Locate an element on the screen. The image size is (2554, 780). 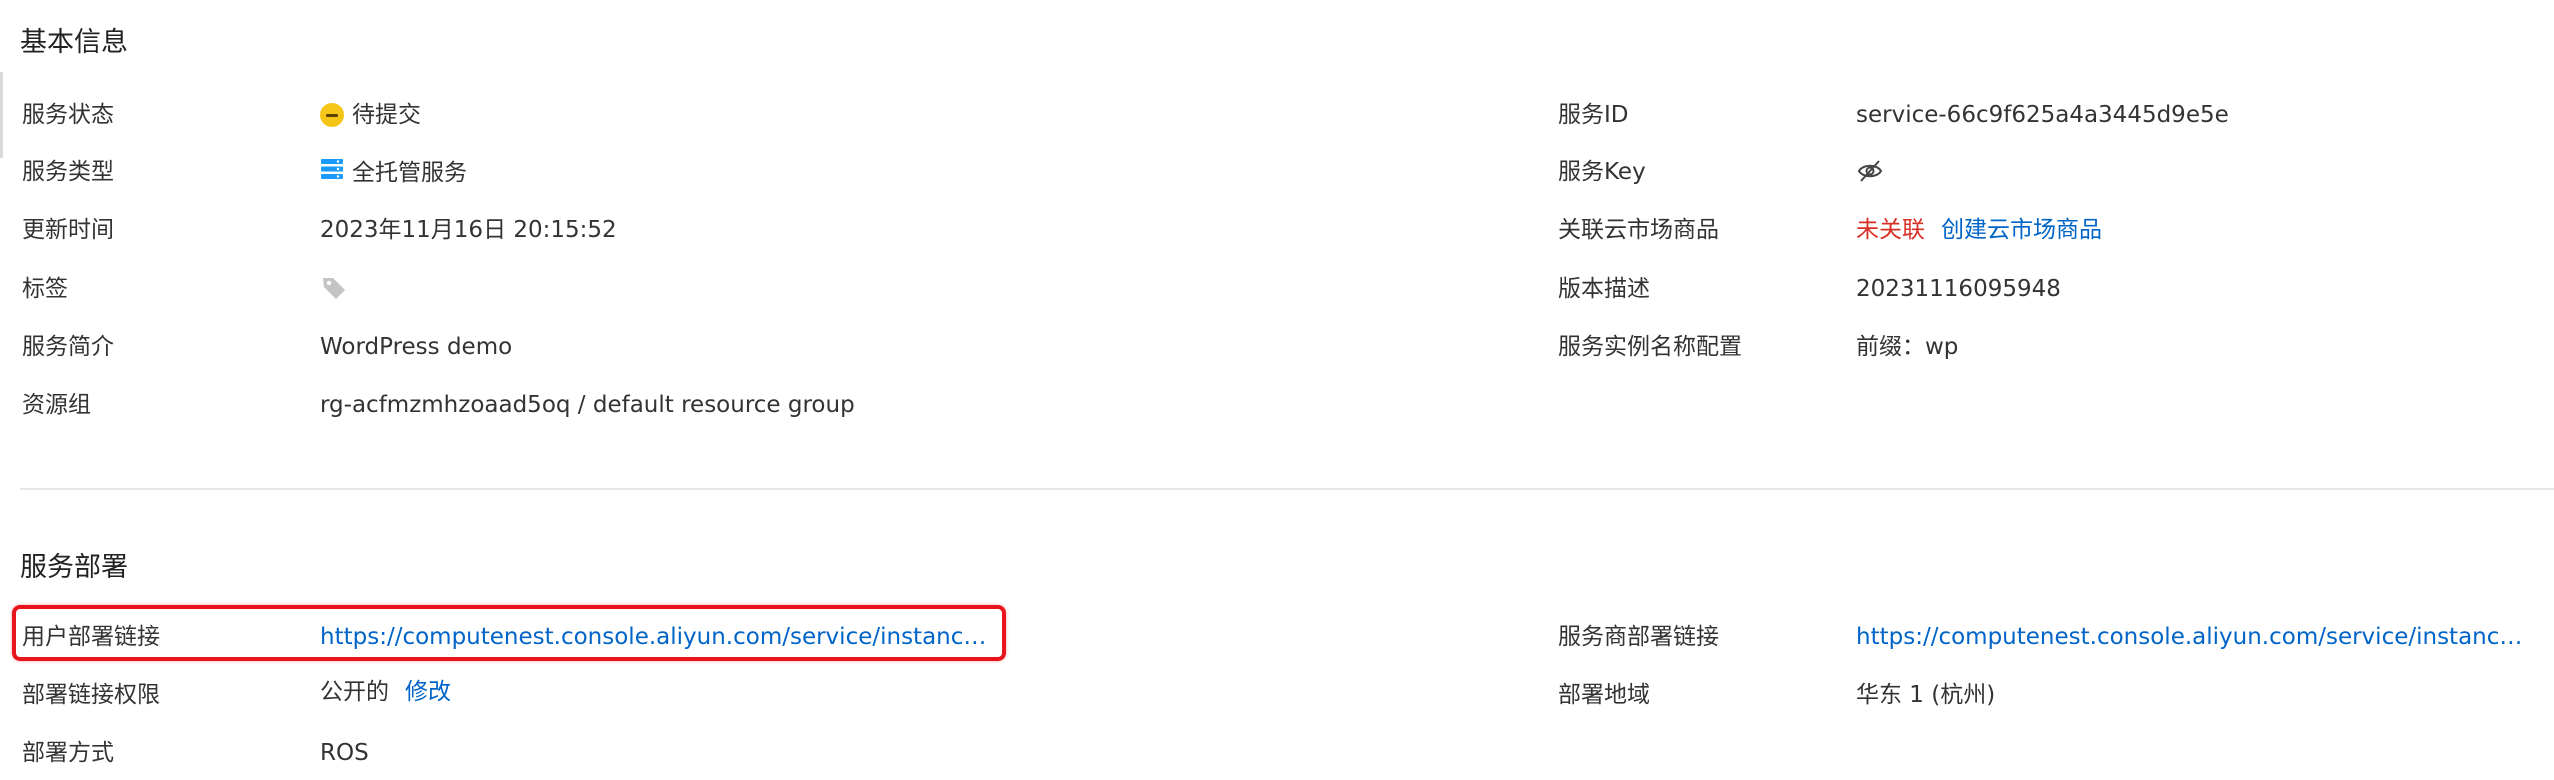
label-deploy-link-permission: 部署链接权限 is located at coordinates (91, 695).